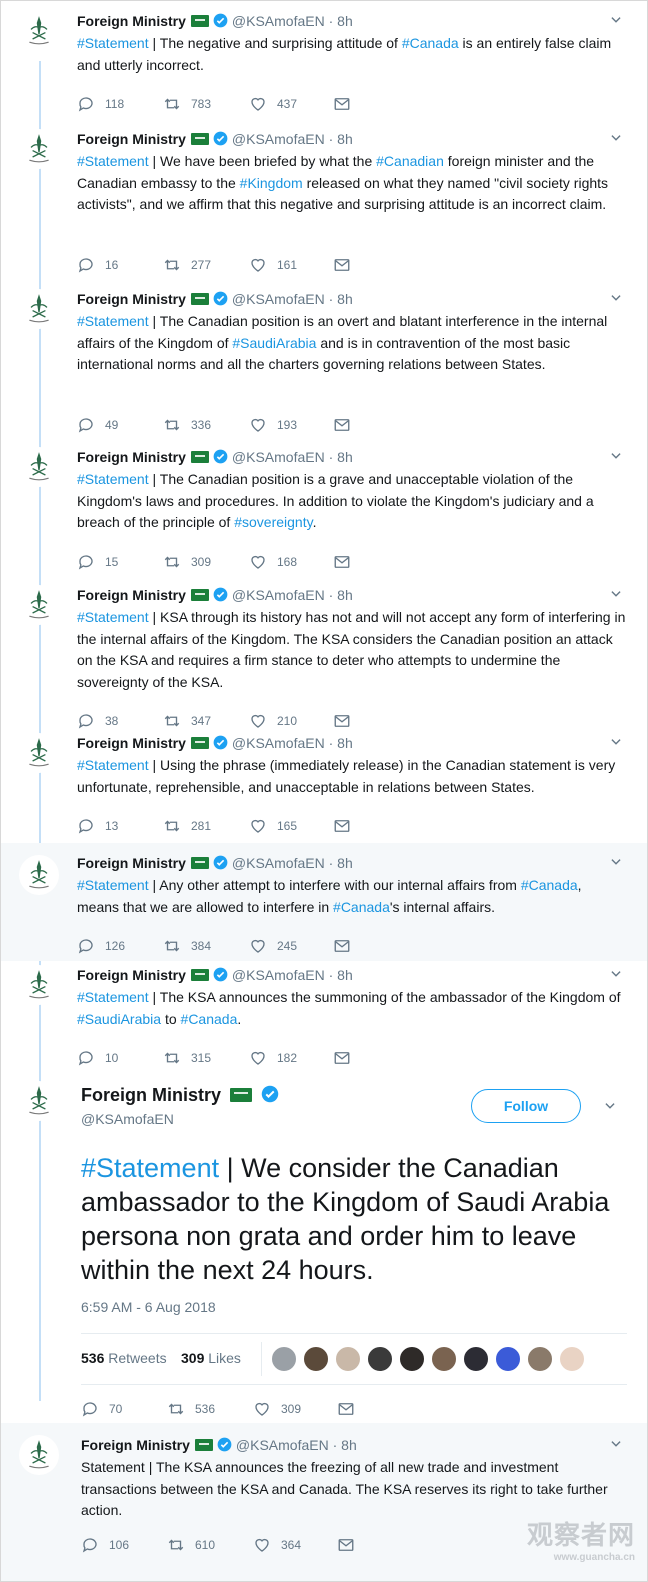 The image size is (648, 1582). I want to click on reply-button: 13, so click(97, 826).